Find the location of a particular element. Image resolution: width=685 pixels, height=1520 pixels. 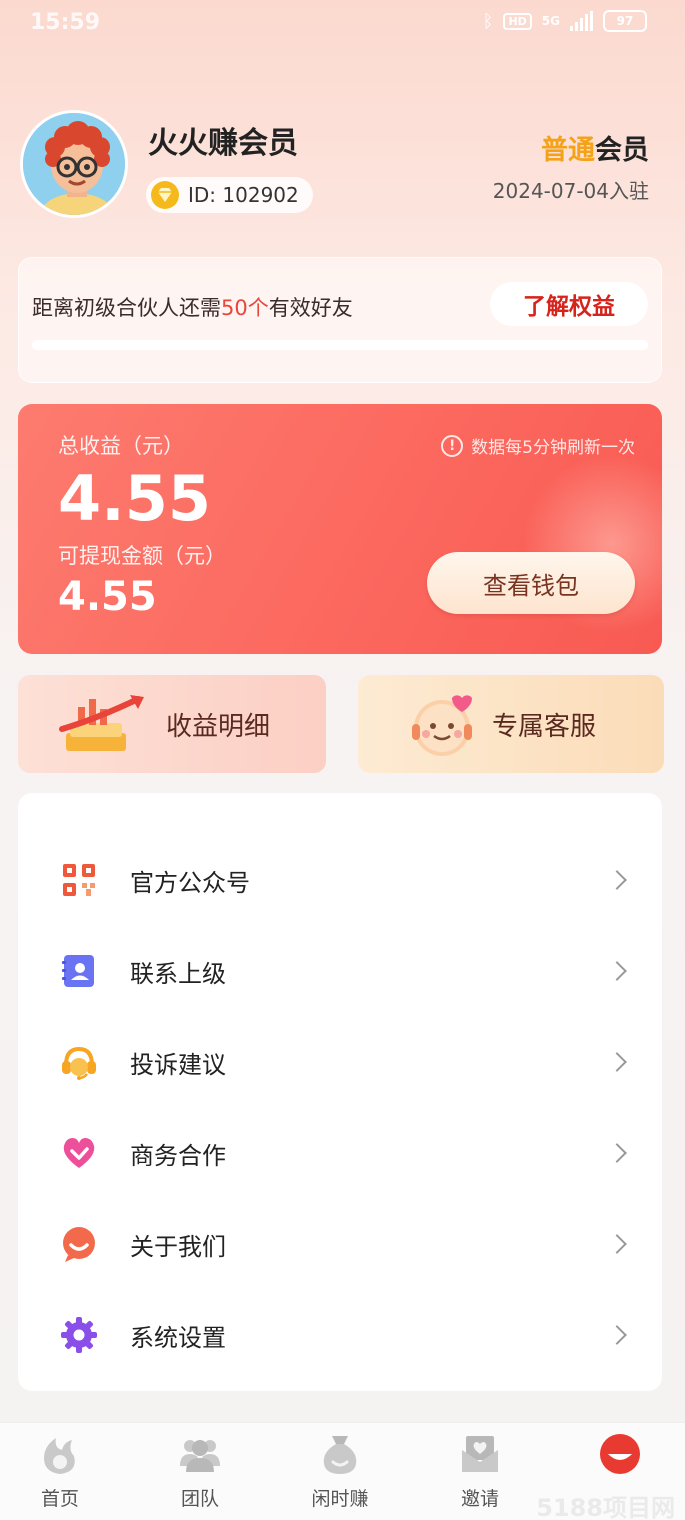

money-bag-icon is located at coordinates (340, 1455).